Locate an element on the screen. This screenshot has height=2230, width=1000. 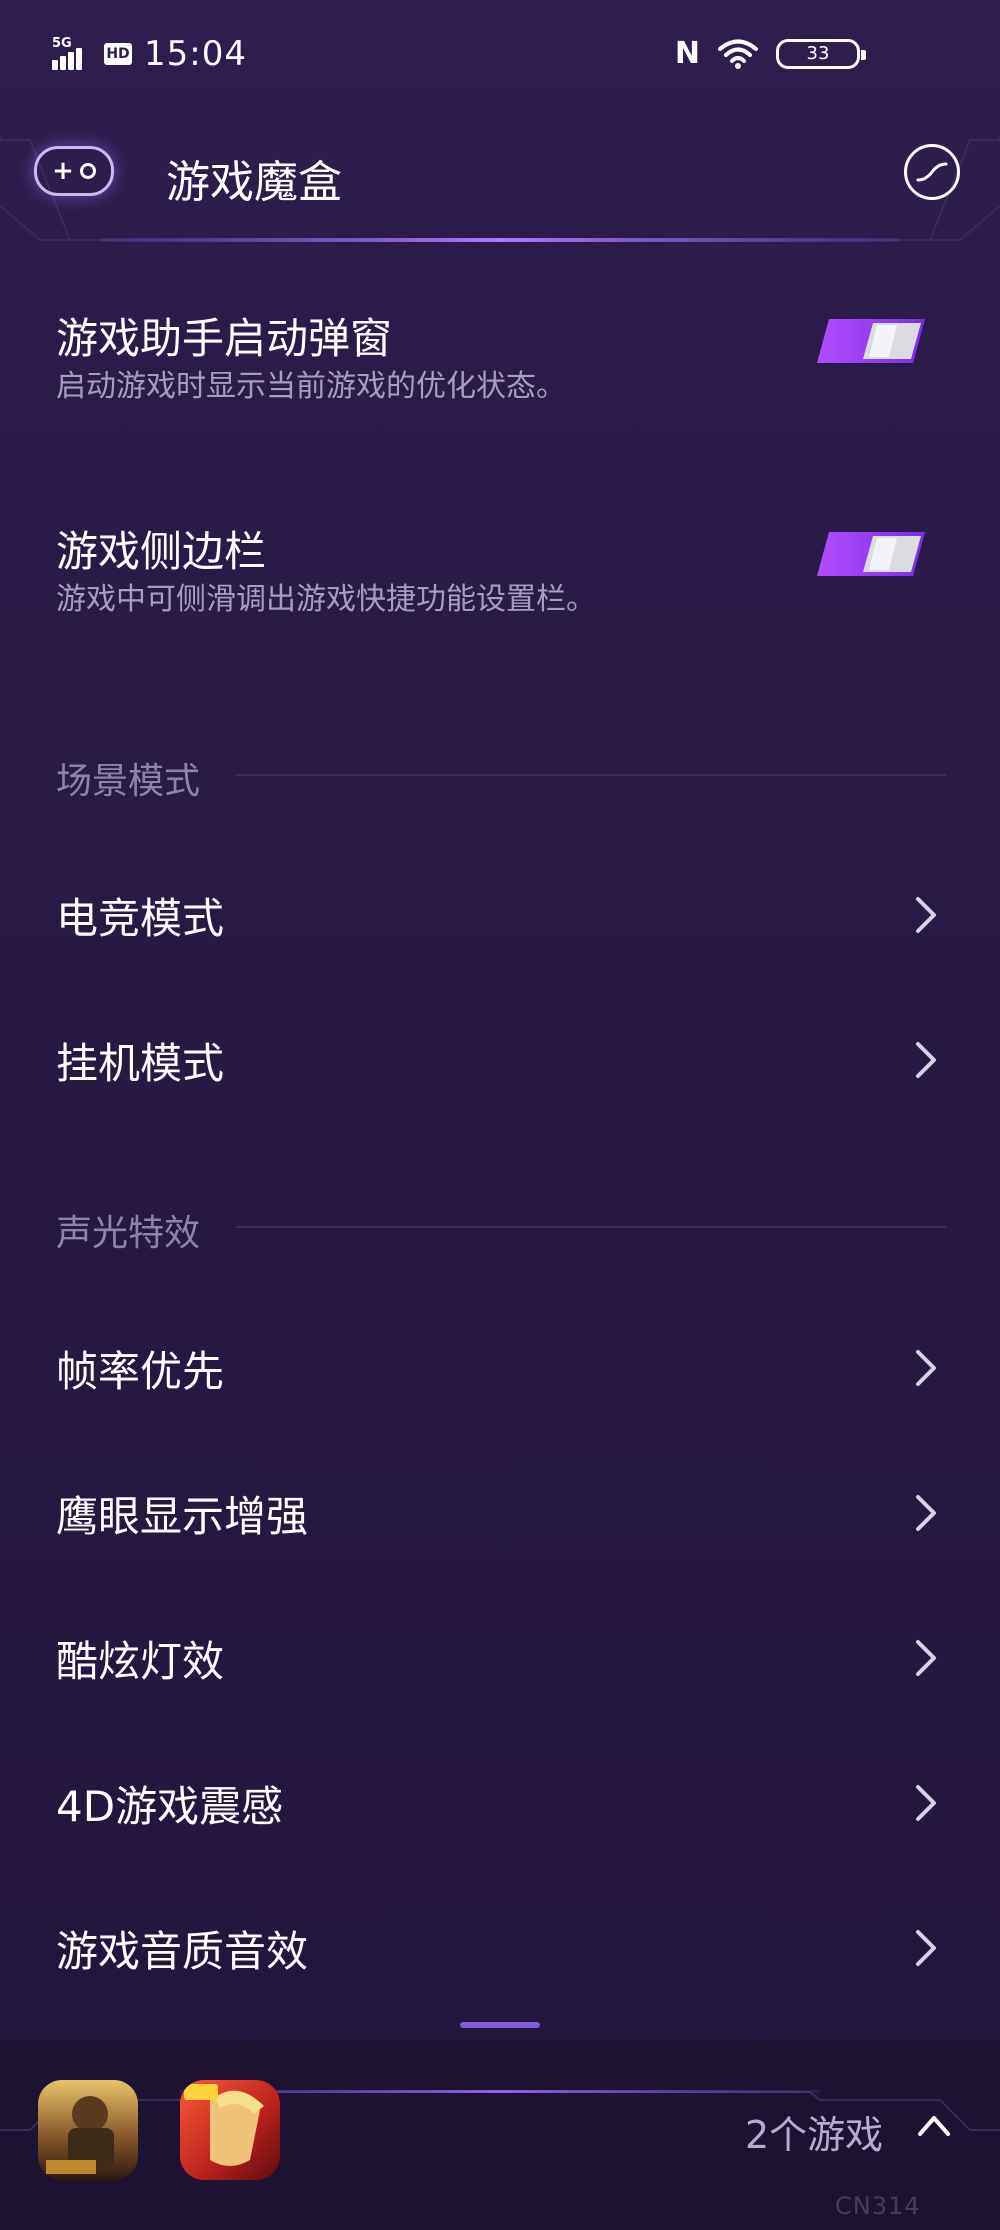
row-label: 4D游戏震感 is located at coordinates (170, 1806).